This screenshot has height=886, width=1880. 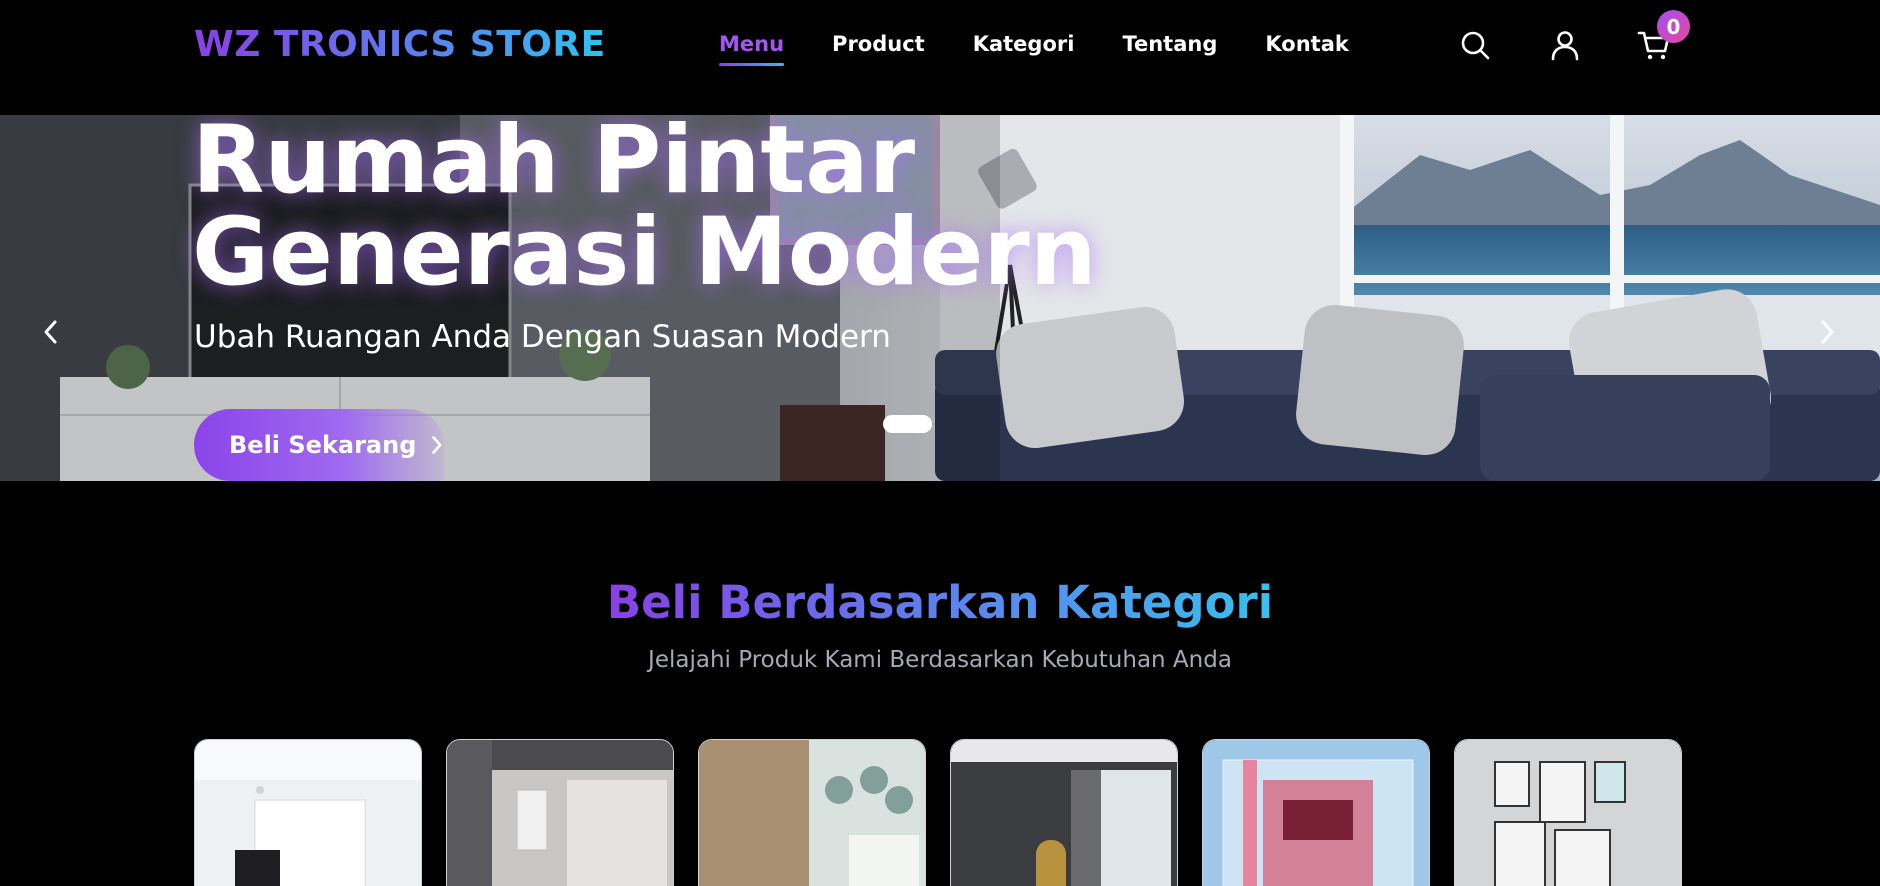 What do you see at coordinates (51, 332) in the screenshot?
I see `slider-prev-arrow` at bounding box center [51, 332].